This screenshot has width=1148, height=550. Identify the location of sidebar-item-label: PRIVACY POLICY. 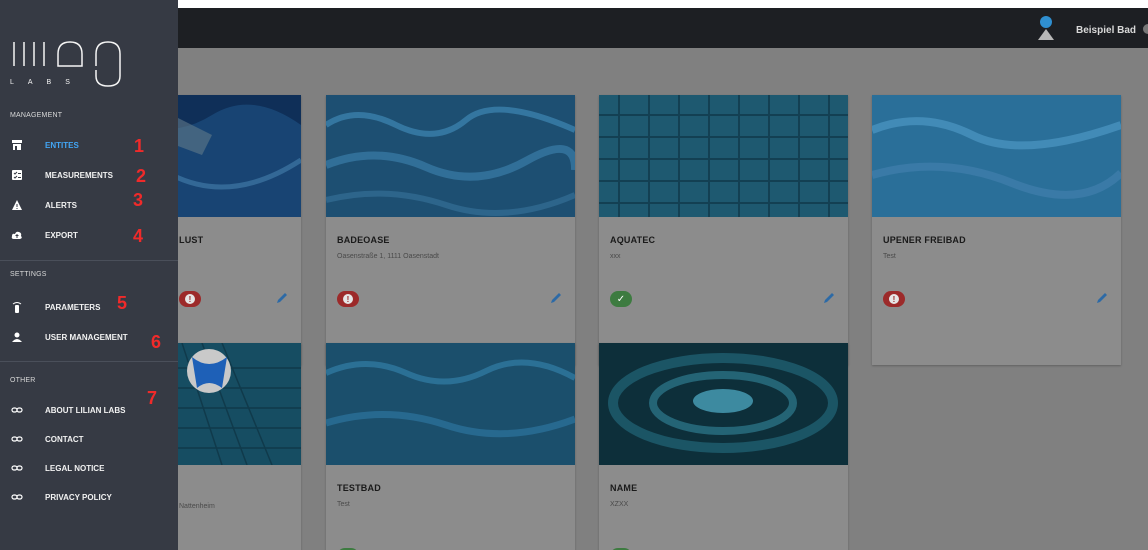
(78, 497).